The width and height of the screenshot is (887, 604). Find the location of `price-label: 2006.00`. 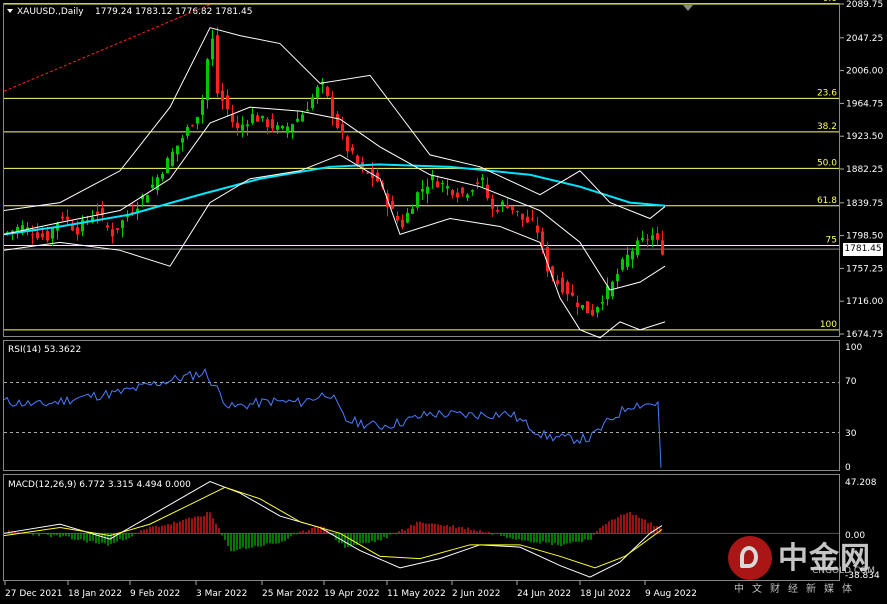

price-label: 2006.00 is located at coordinates (864, 72).